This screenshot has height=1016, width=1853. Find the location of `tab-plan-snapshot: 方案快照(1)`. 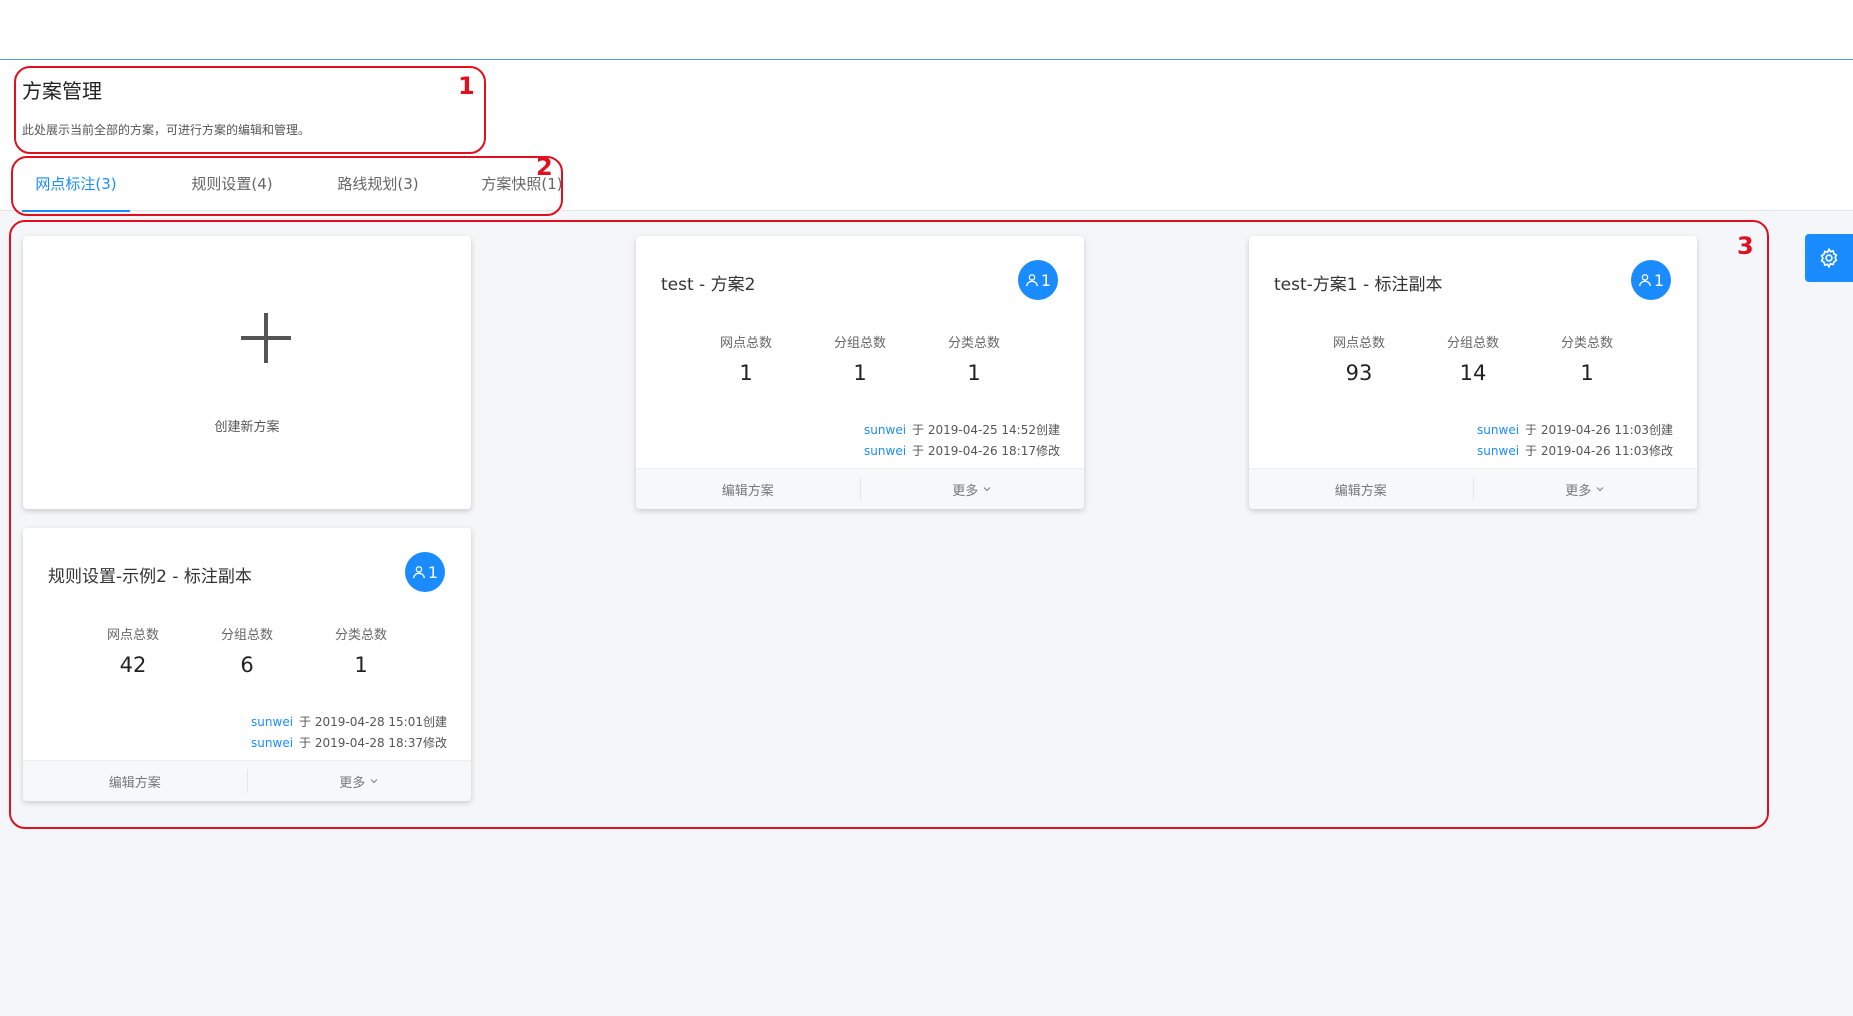

tab-plan-snapshot: 方案快照(1) is located at coordinates (522, 191).